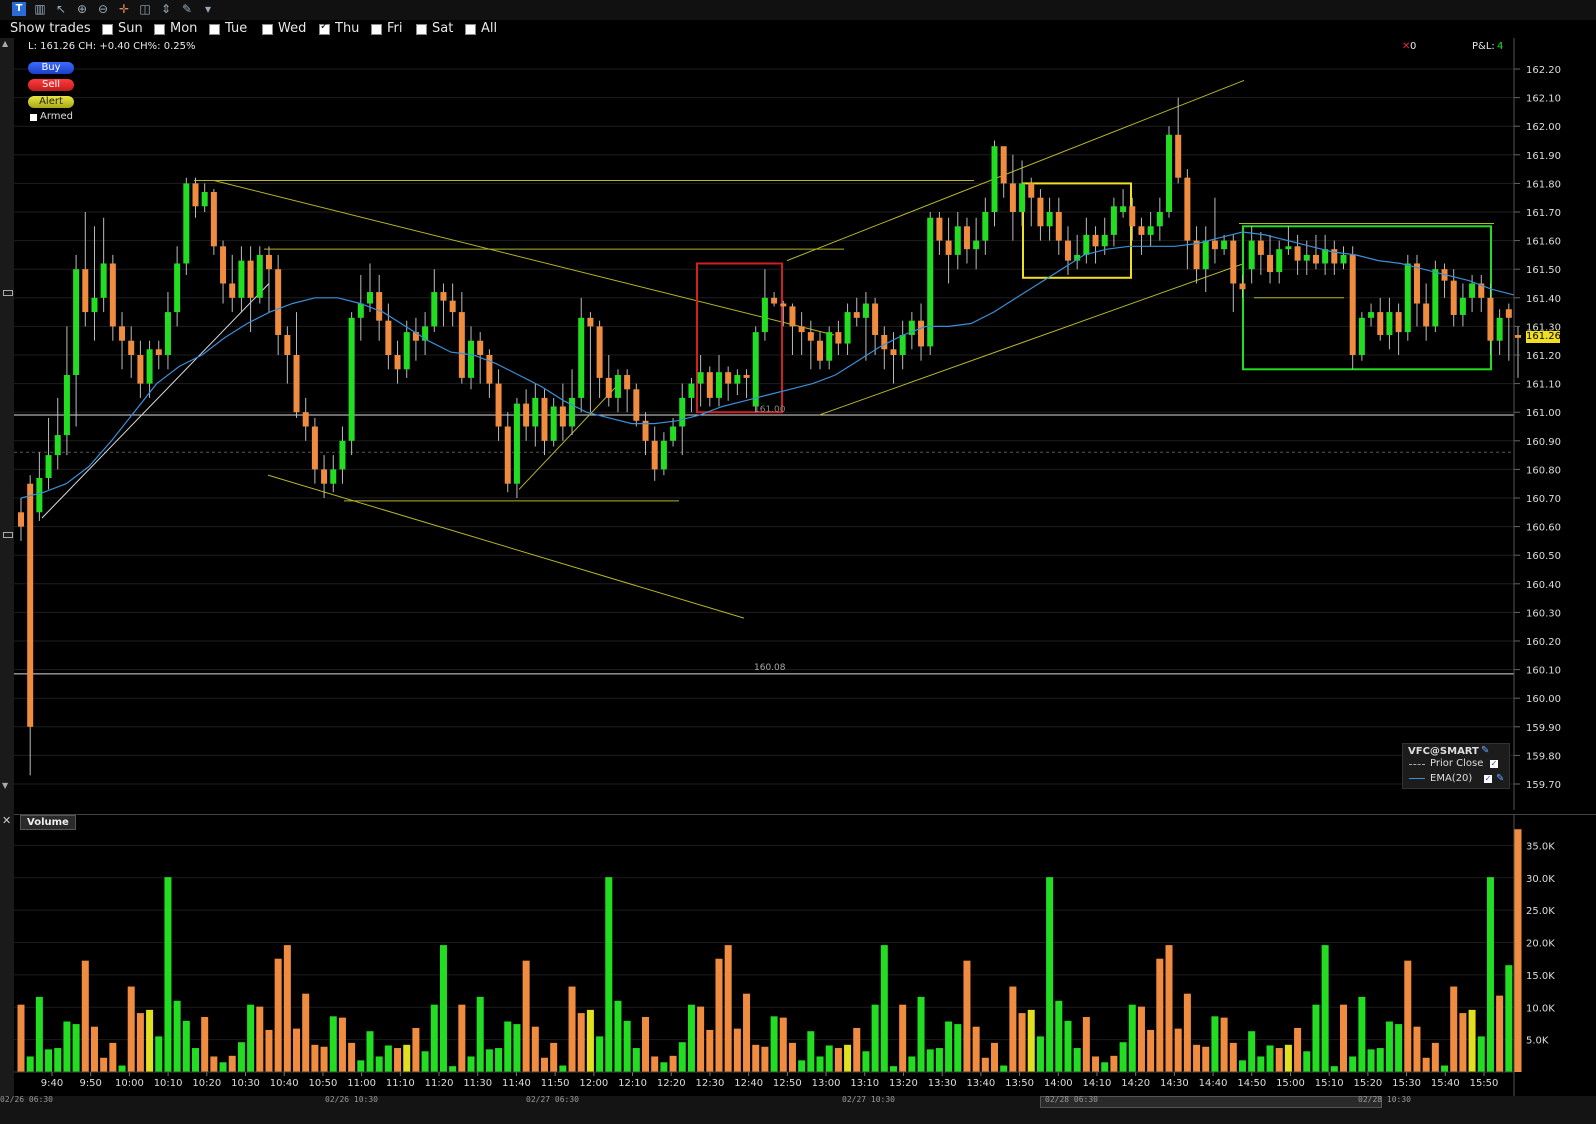 The width and height of the screenshot is (1596, 1124). Describe the element at coordinates (1543, 728) in the screenshot. I see `price-tick-label: 159.90` at that location.